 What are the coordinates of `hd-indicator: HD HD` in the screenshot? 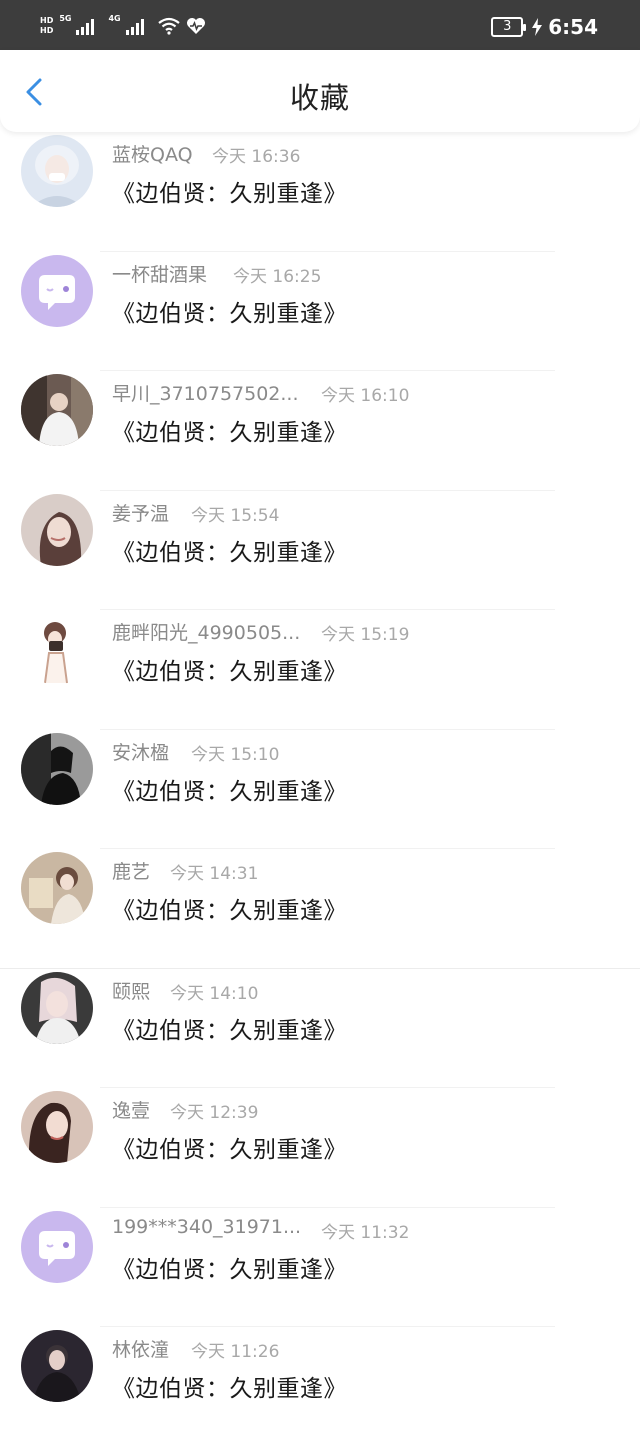 It's located at (46, 26).